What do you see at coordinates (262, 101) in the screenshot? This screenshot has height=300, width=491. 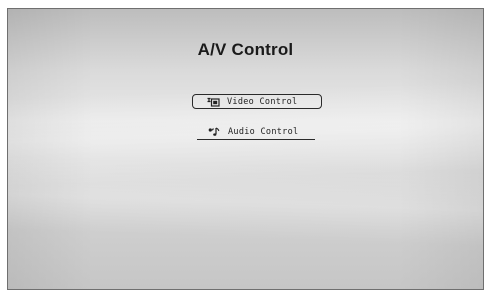 I see `video-control-label: Video Control` at bounding box center [262, 101].